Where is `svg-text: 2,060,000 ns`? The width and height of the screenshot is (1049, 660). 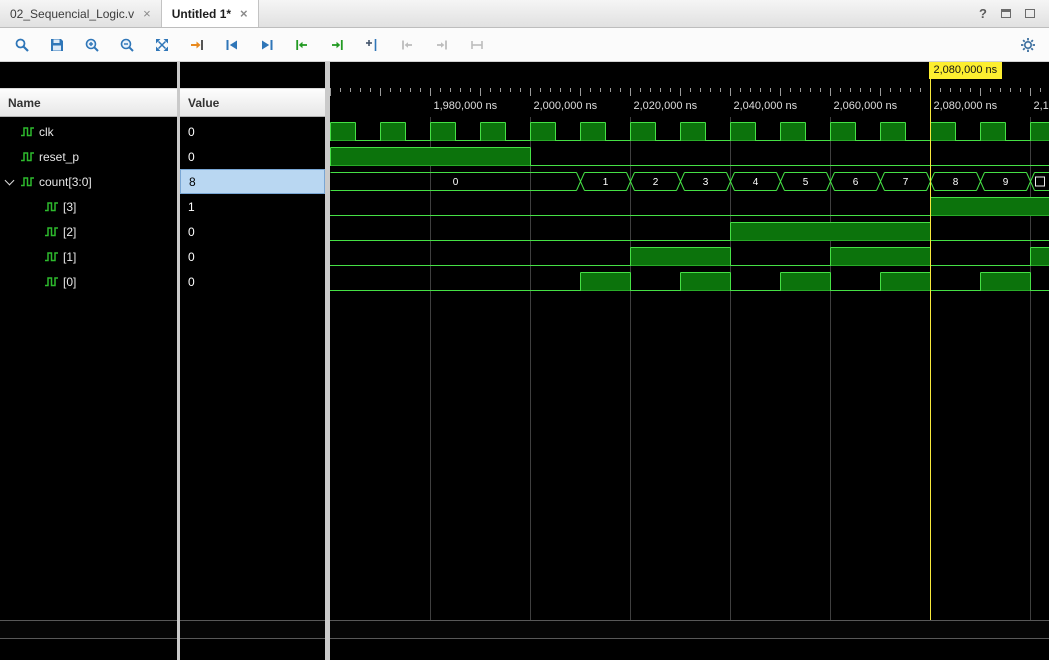 svg-text: 2,060,000 ns is located at coordinates (866, 106).